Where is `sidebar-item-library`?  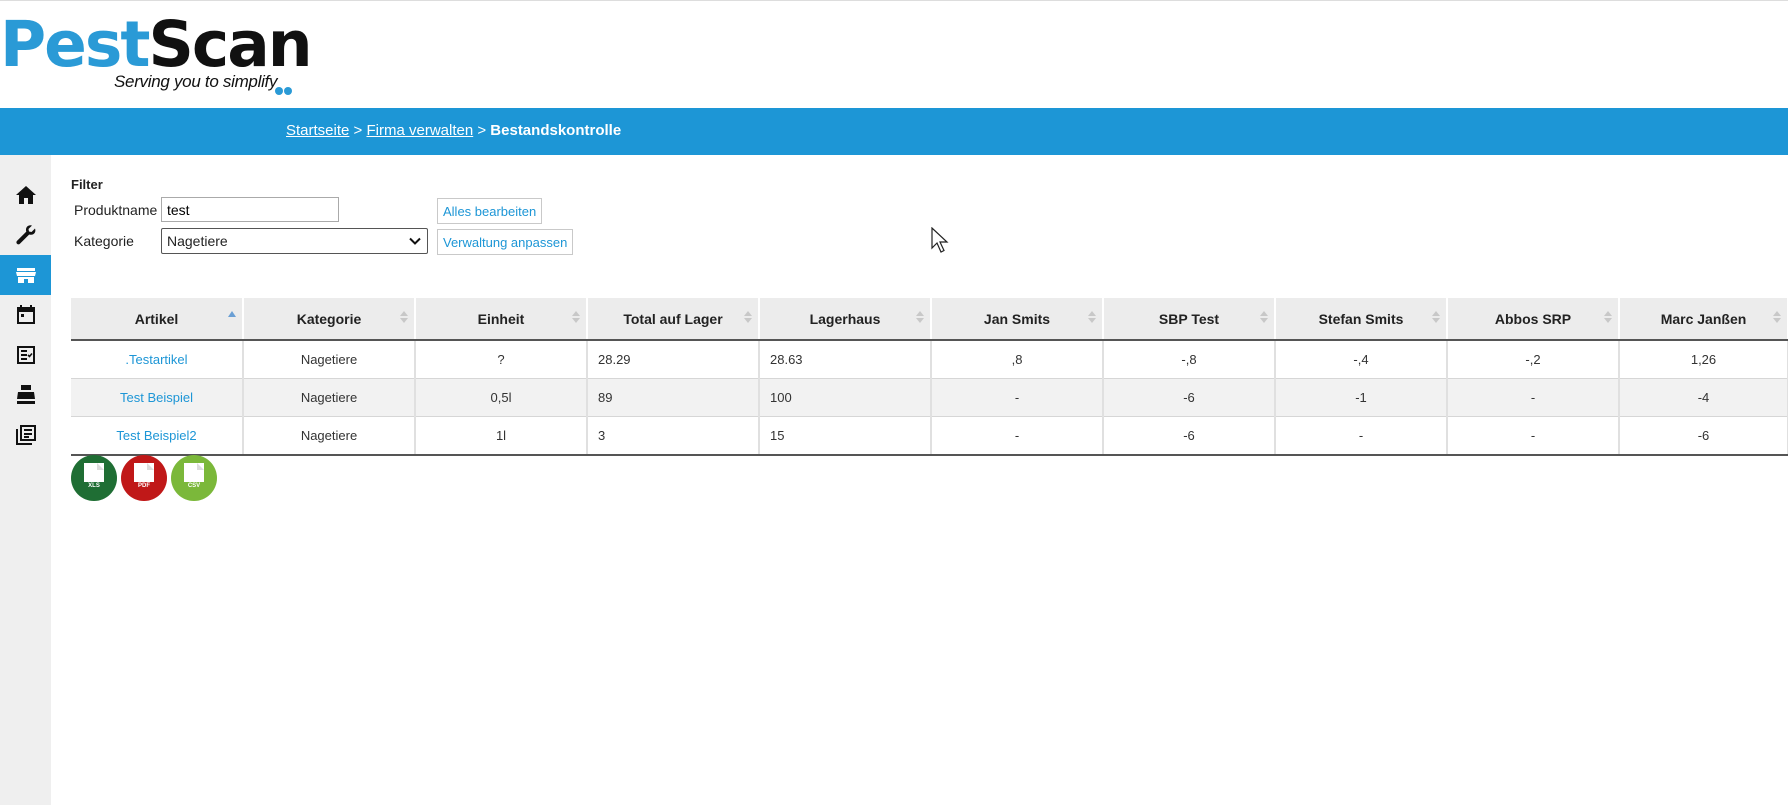 sidebar-item-library is located at coordinates (25, 435).